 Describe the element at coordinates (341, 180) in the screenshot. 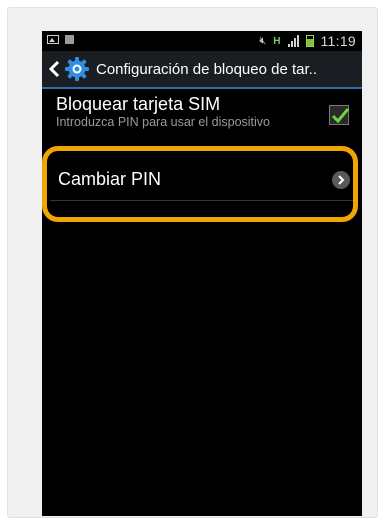

I see `chevron-right-icon` at that location.